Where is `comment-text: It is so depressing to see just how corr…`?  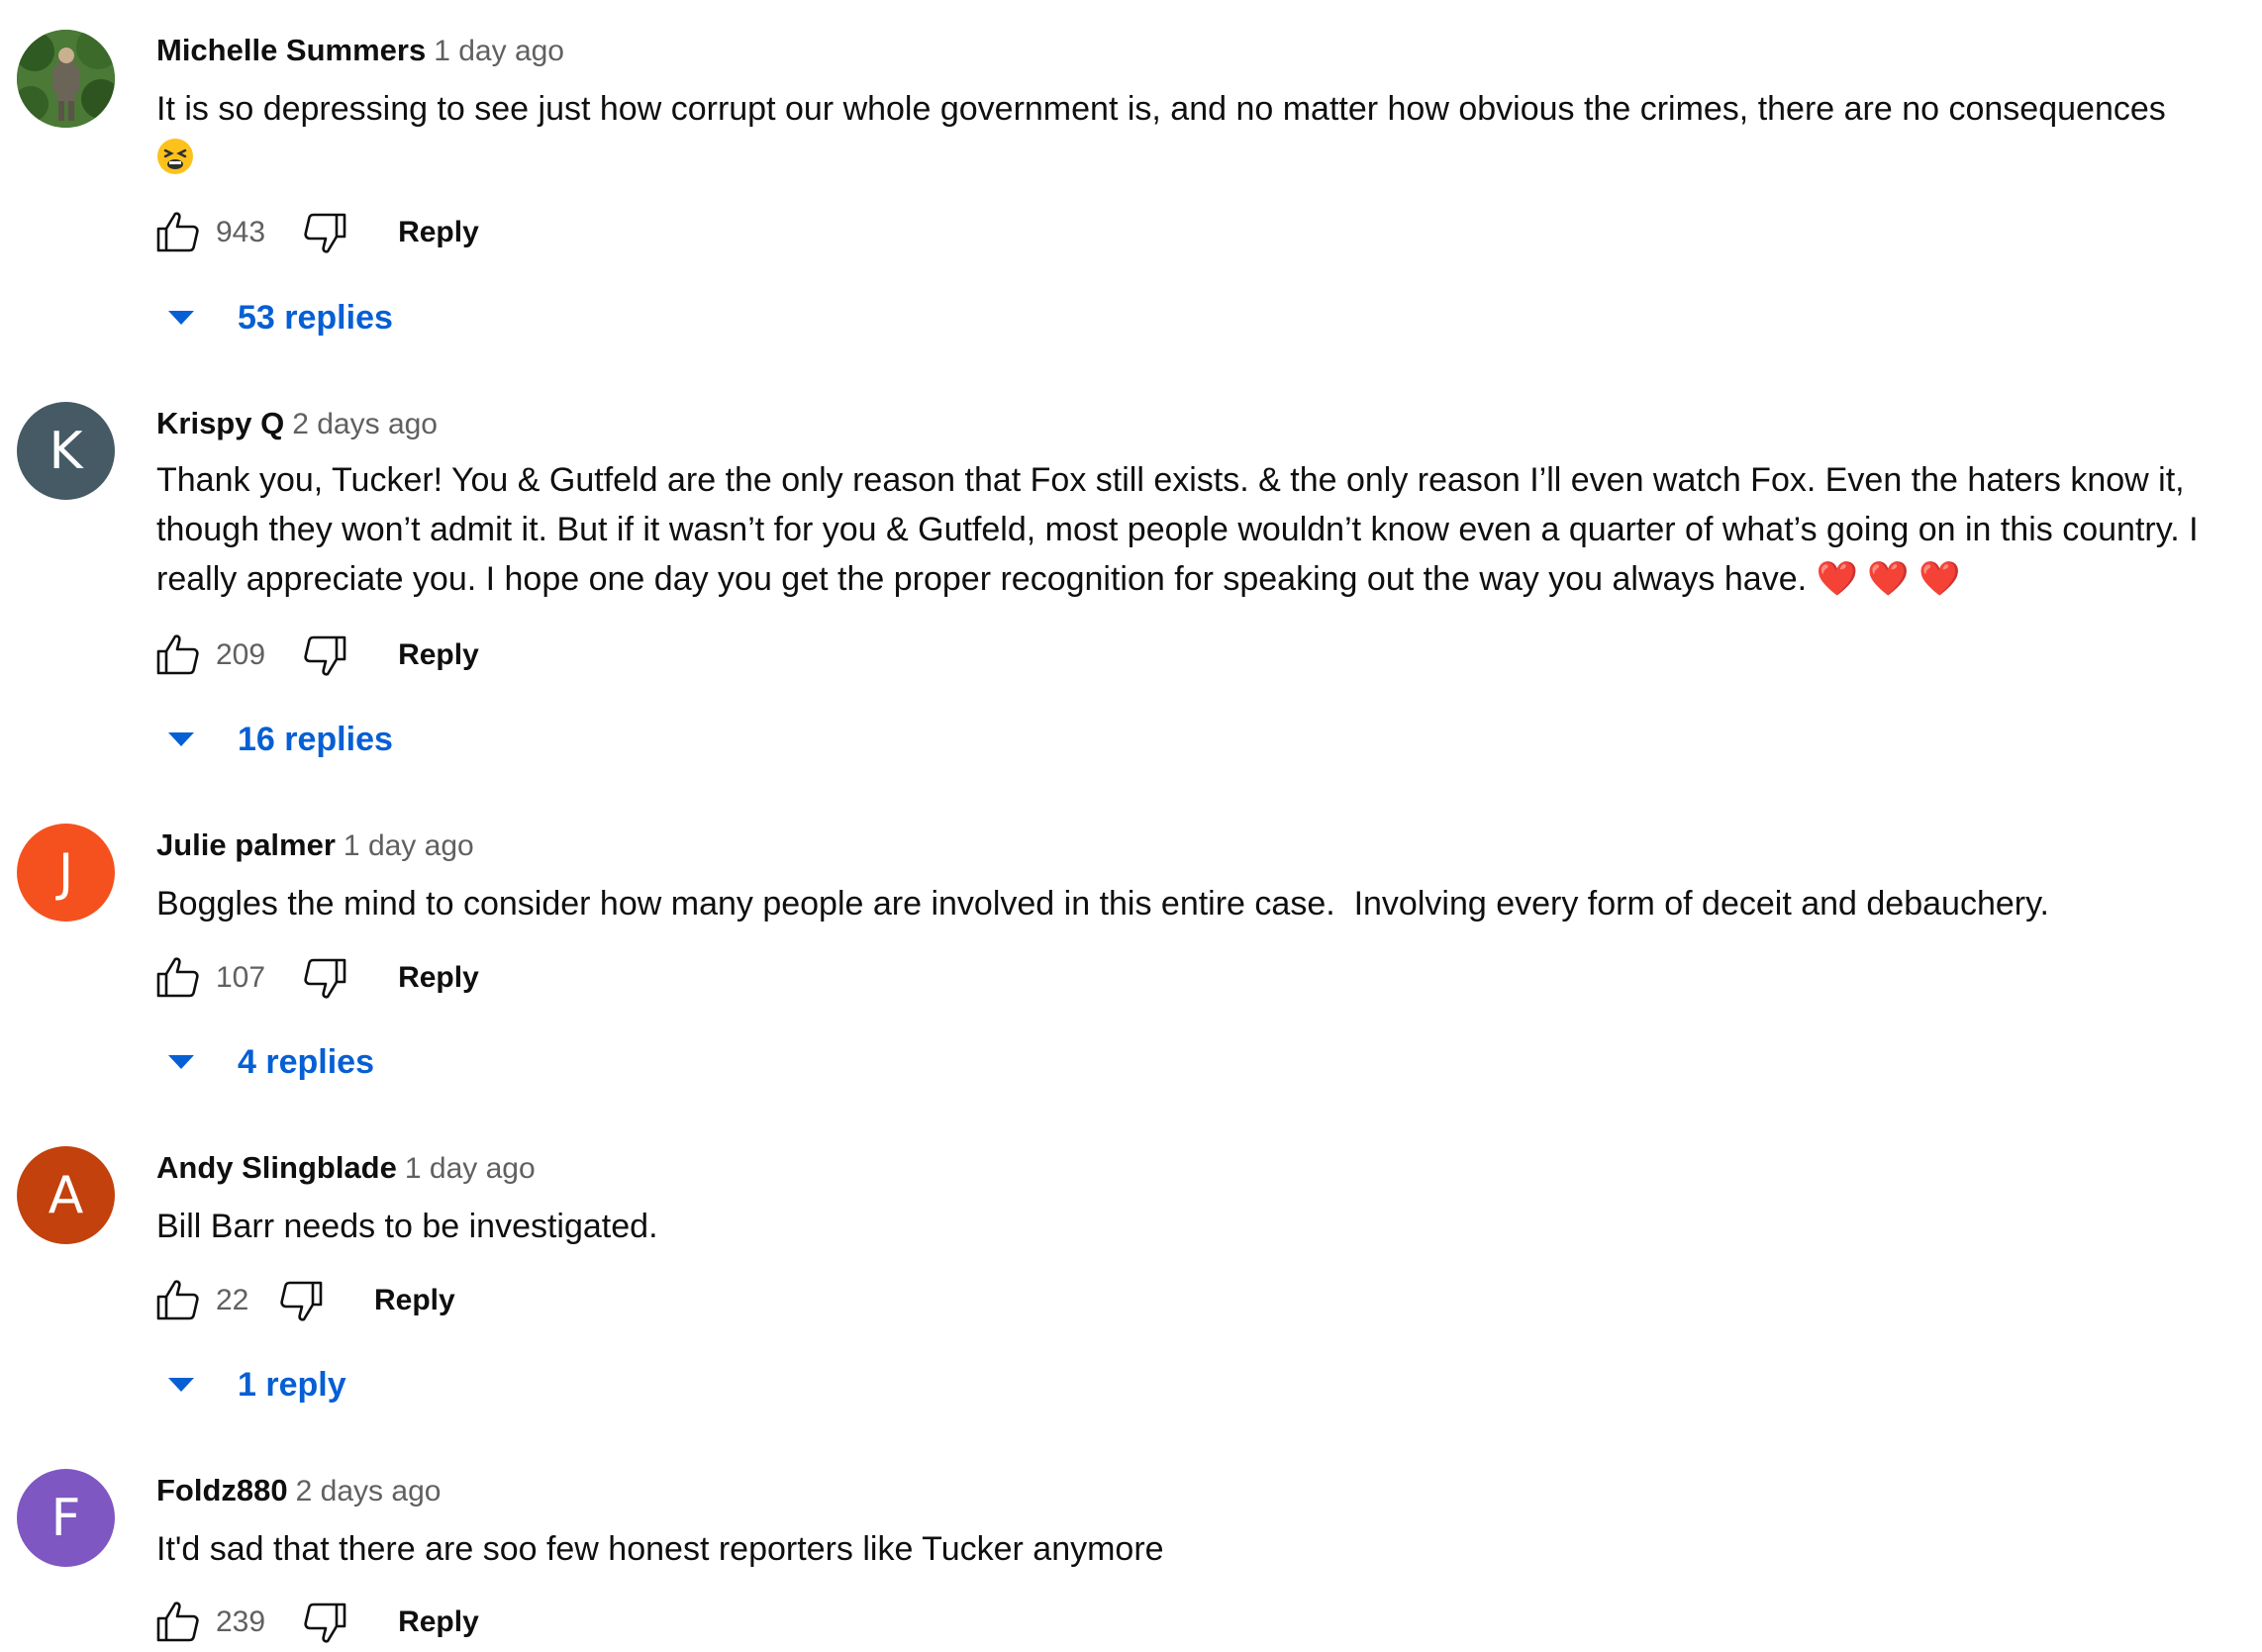 comment-text: It is so depressing to see just how corr… is located at coordinates (1200, 136).